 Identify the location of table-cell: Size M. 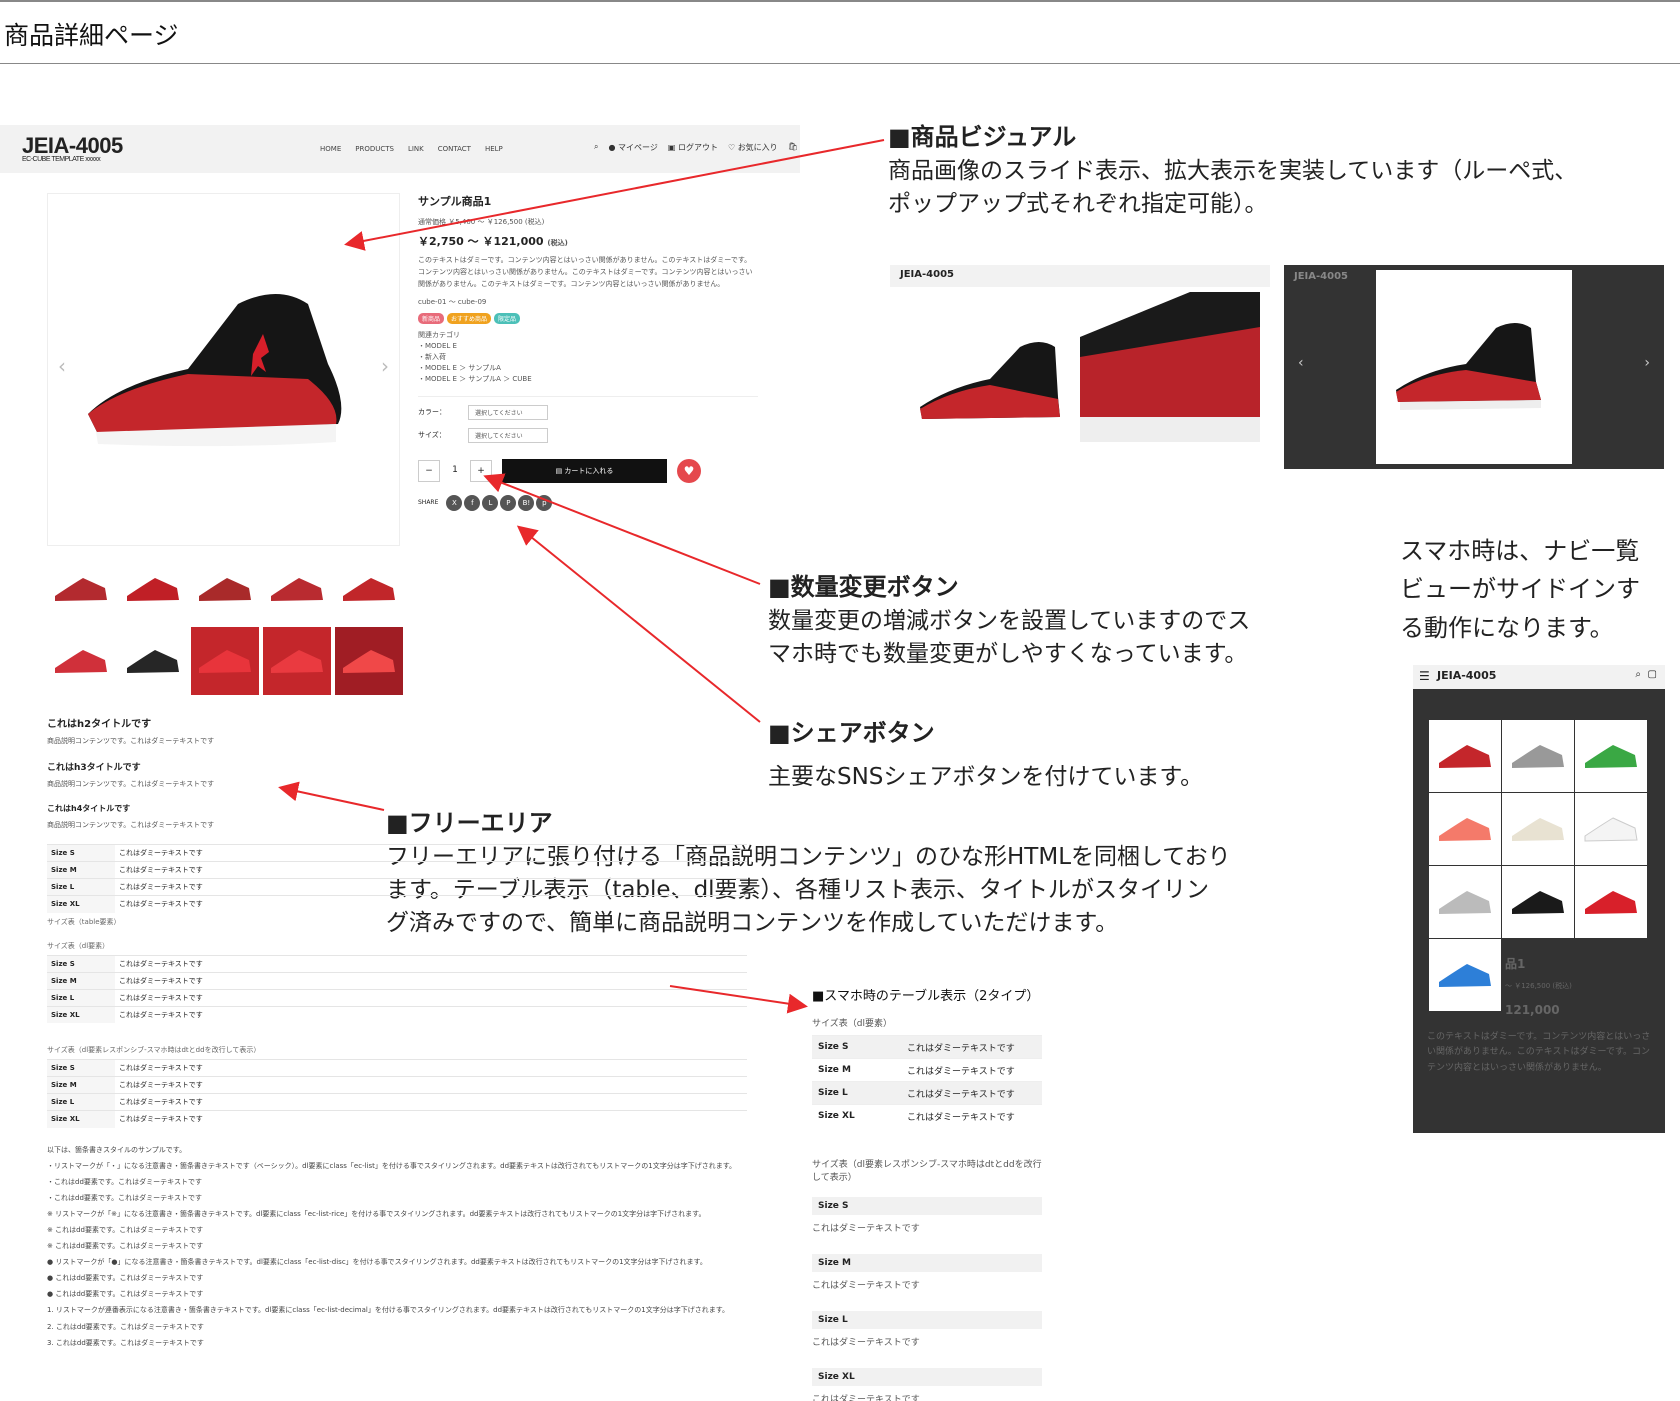
(81, 980).